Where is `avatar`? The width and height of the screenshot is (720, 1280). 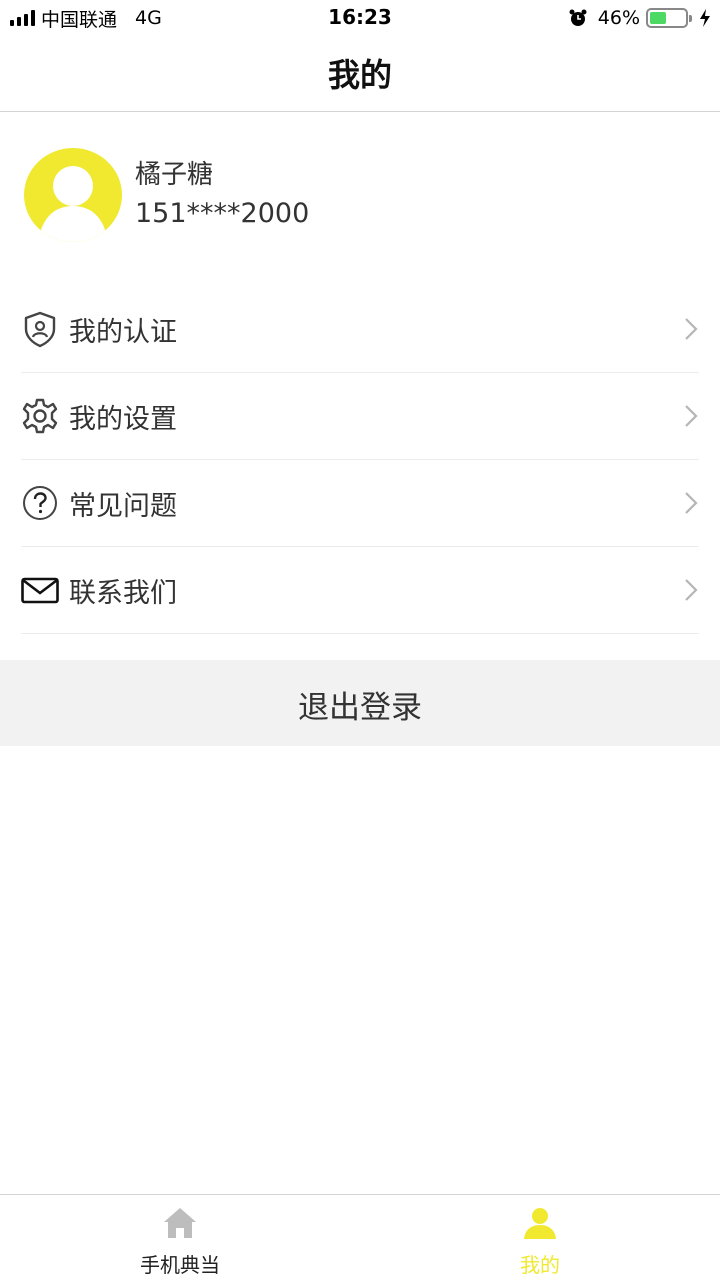
avatar is located at coordinates (73, 195).